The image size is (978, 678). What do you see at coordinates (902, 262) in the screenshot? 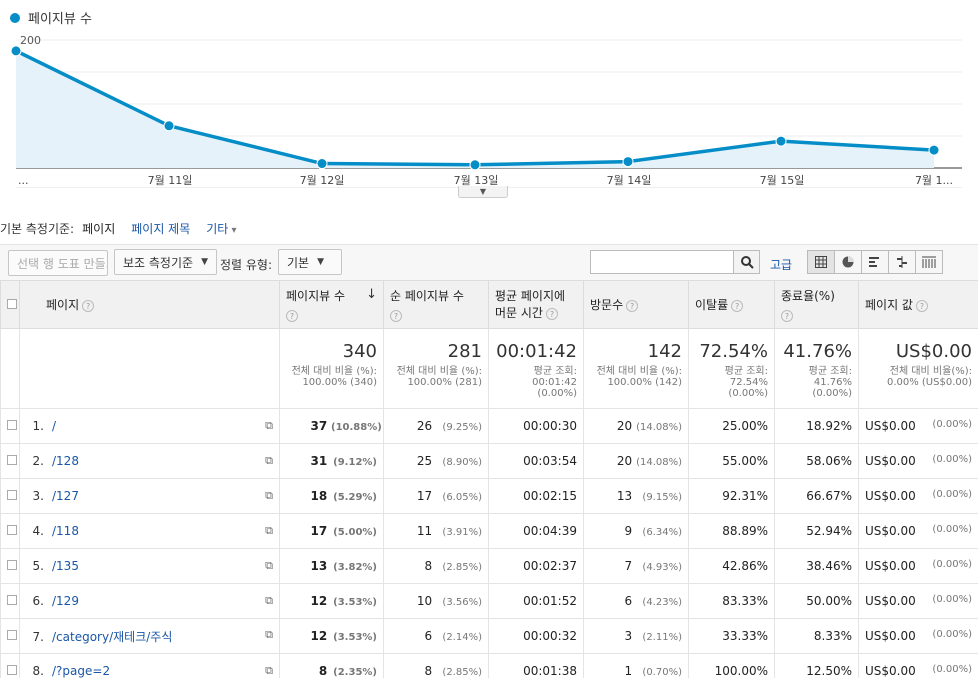
I see `comparison-view-button` at bounding box center [902, 262].